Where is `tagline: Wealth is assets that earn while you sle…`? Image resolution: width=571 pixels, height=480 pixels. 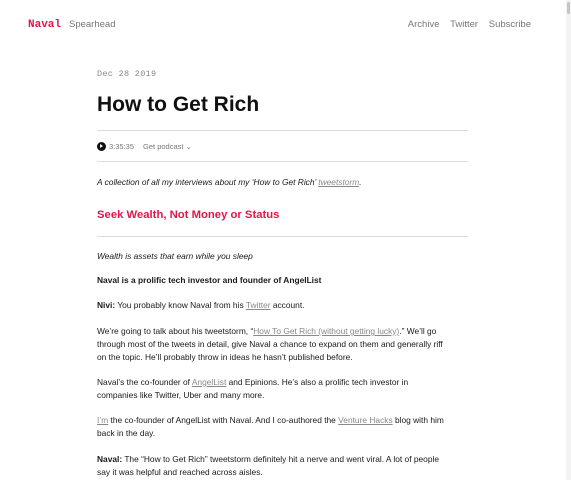 tagline: Wealth is assets that earn while you sle… is located at coordinates (175, 256).